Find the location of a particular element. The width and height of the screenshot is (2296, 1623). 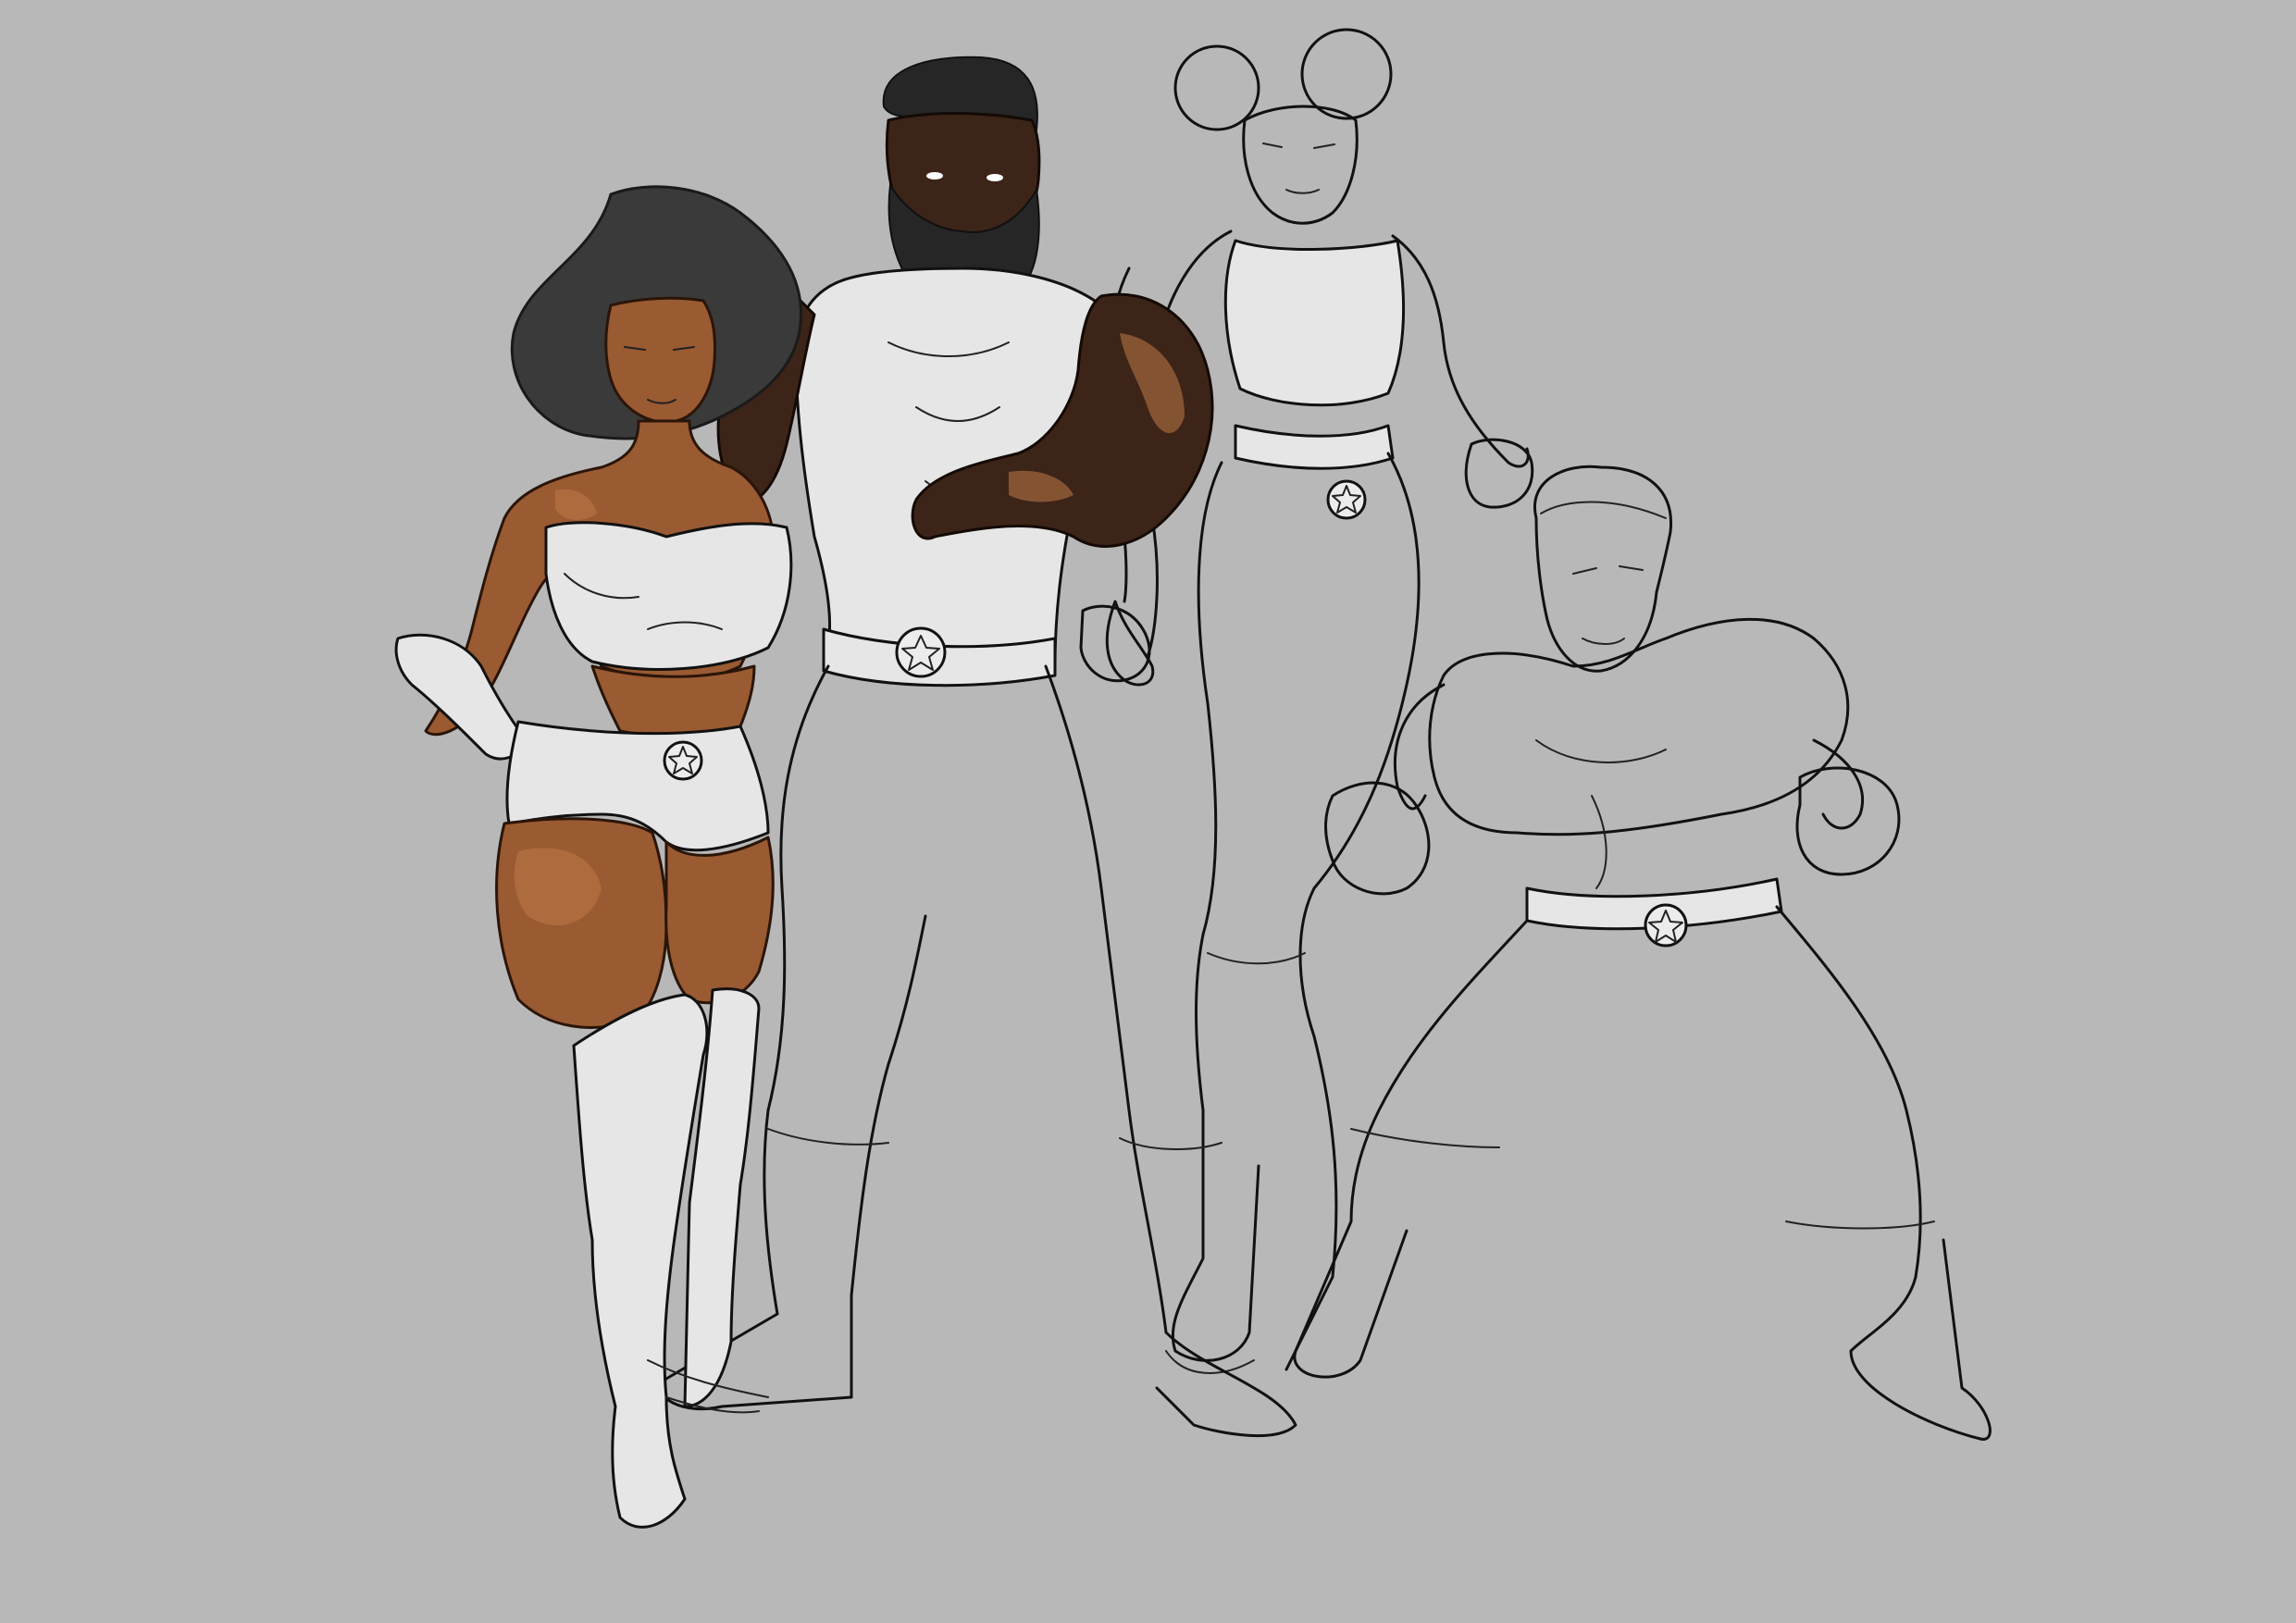

figure-woman-afro is located at coordinates (599, 857).